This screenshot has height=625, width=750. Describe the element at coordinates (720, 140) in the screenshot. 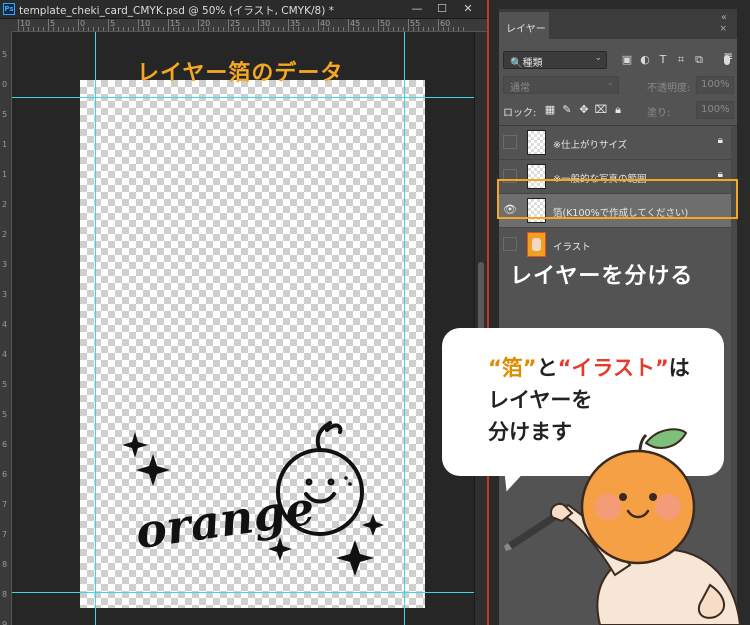

I see `lock-icon: 🔒︎` at that location.